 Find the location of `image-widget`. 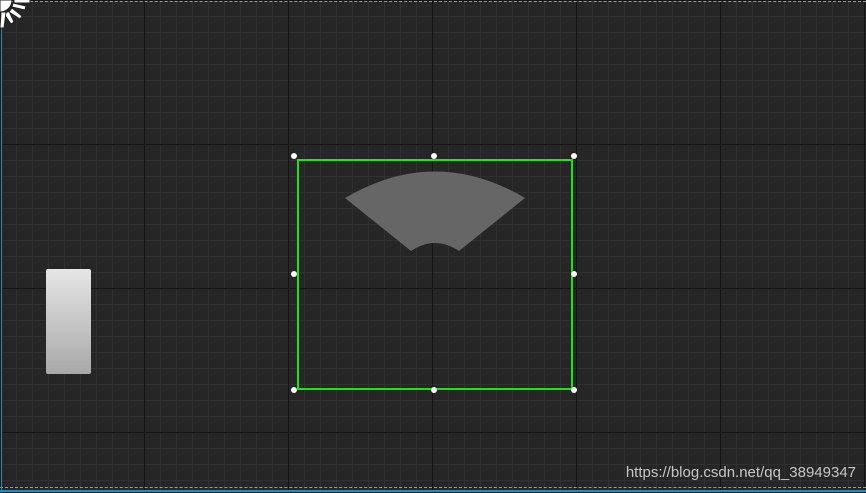

image-widget is located at coordinates (68, 321).